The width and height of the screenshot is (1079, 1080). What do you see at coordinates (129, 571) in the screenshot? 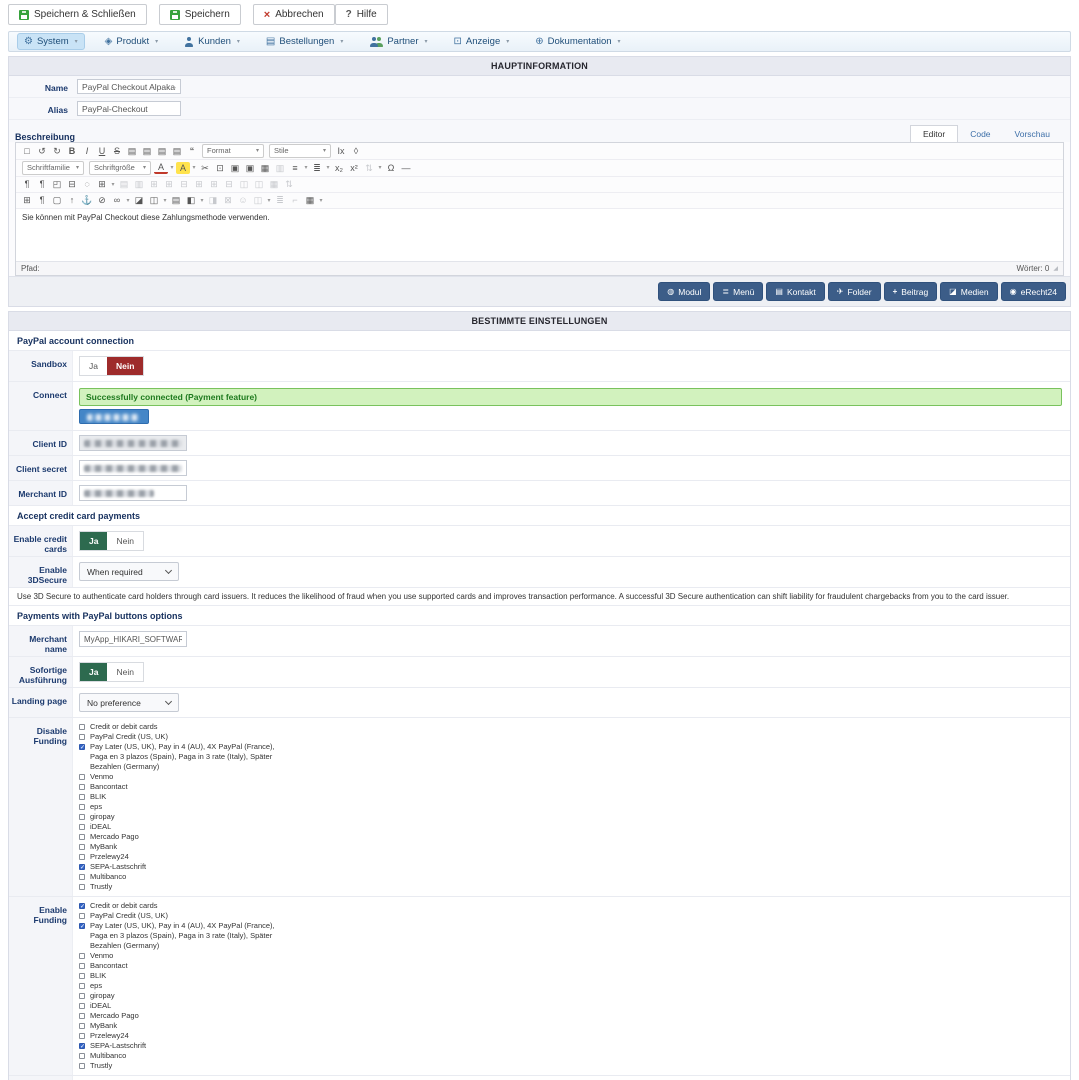
I see `enable-3dsecure-select: When required` at bounding box center [129, 571].